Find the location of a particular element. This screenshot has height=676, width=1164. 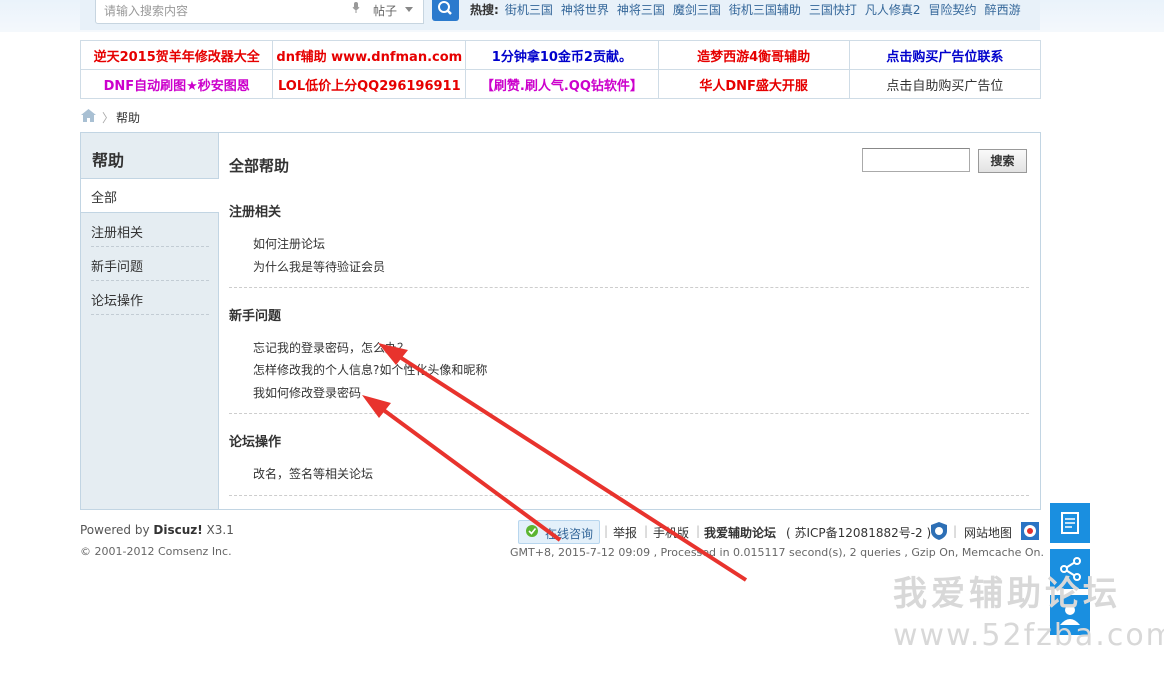

mobile-link: 手机版 is located at coordinates (671, 532).